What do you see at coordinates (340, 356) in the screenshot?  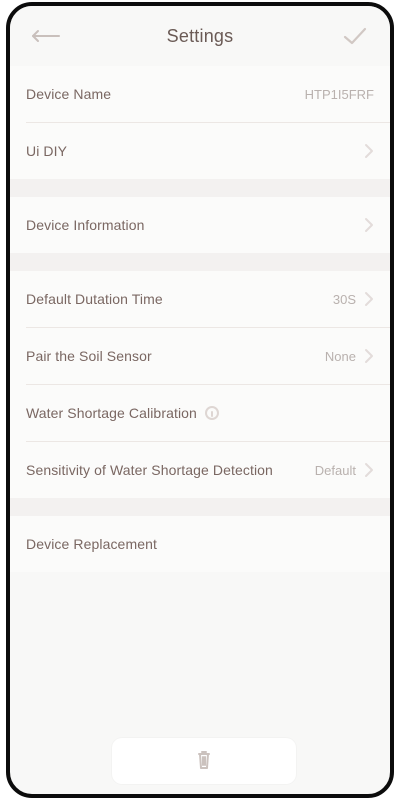 I see `pair-soil-sensor-value: None` at bounding box center [340, 356].